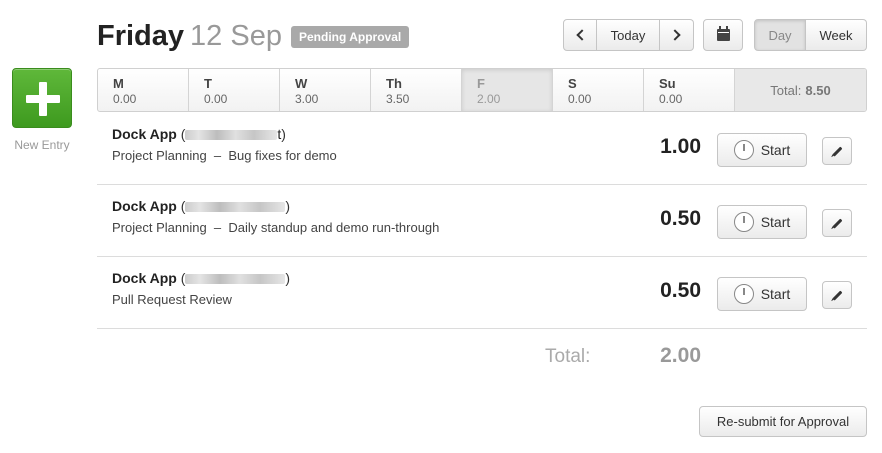 This screenshot has height=453, width=882. What do you see at coordinates (680, 355) in the screenshot?
I see `day-total-value: 2.00` at bounding box center [680, 355].